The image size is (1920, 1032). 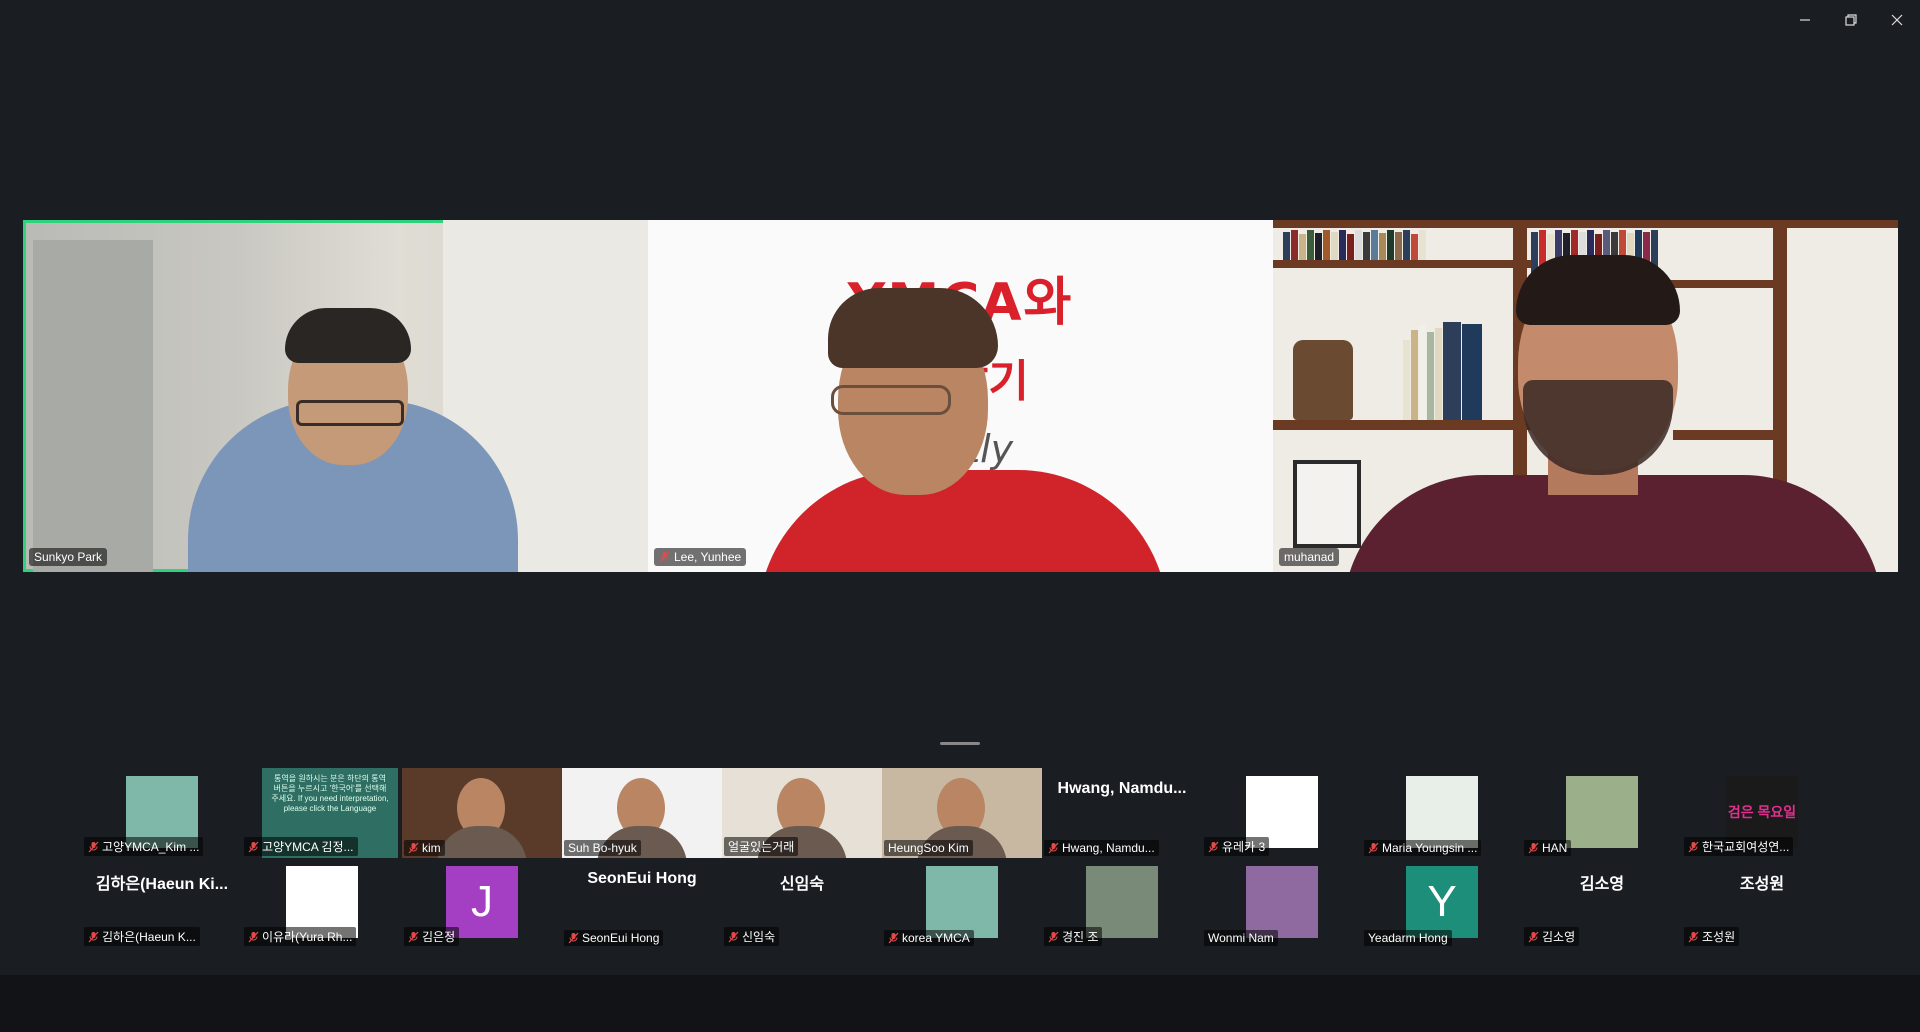 What do you see at coordinates (1122, 903) in the screenshot?
I see `participant-tile: 경진 조` at bounding box center [1122, 903].